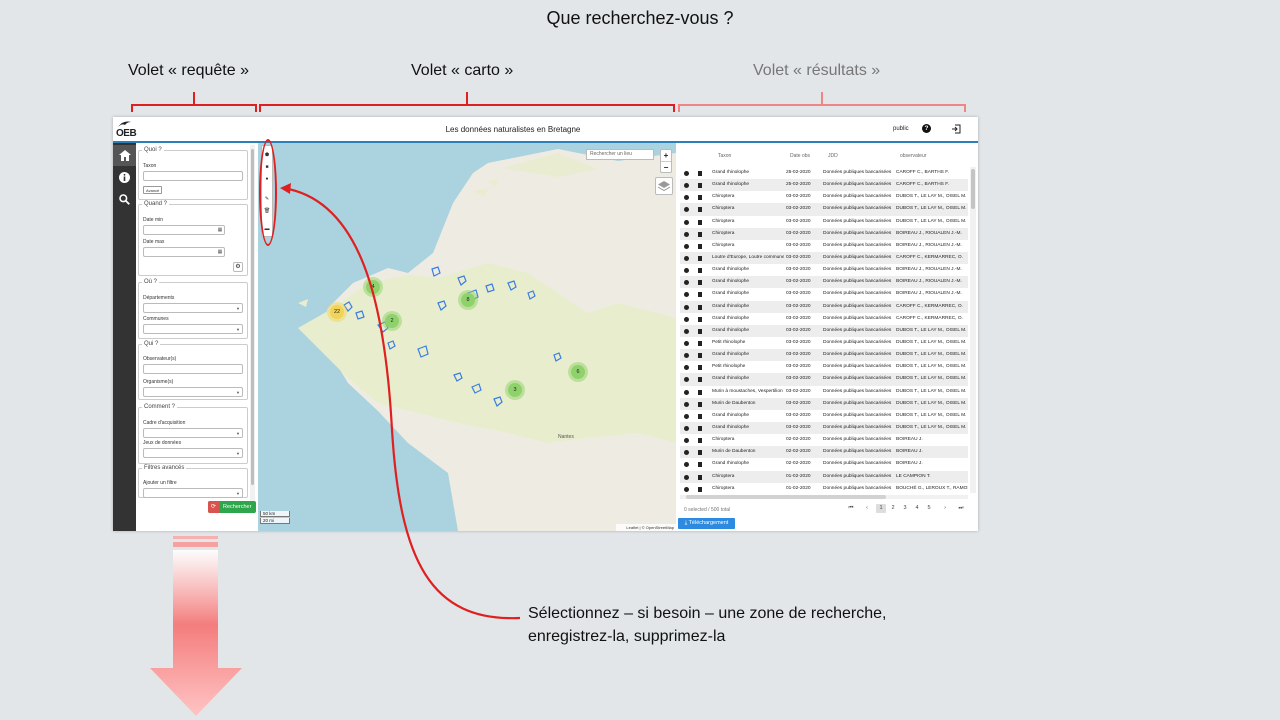 The image size is (1280, 720). Describe the element at coordinates (392, 321) in the screenshot. I see `cluster-marker: 2` at that location.